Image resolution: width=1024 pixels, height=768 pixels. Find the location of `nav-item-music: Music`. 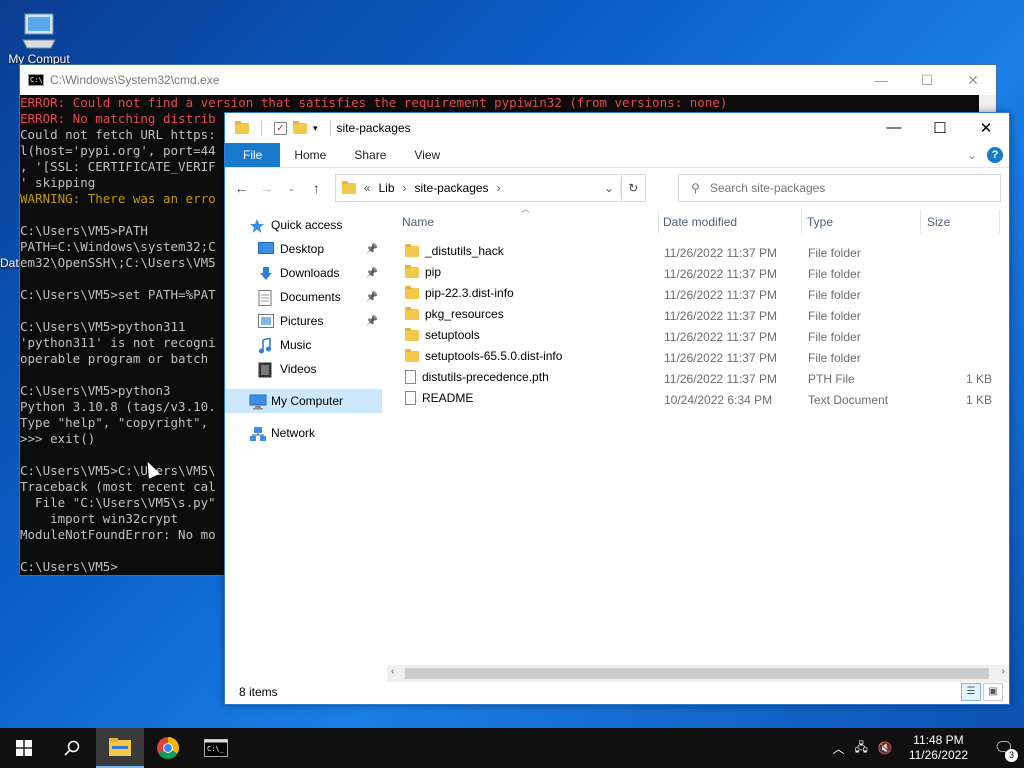

nav-item-music: Music is located at coordinates (303, 345).